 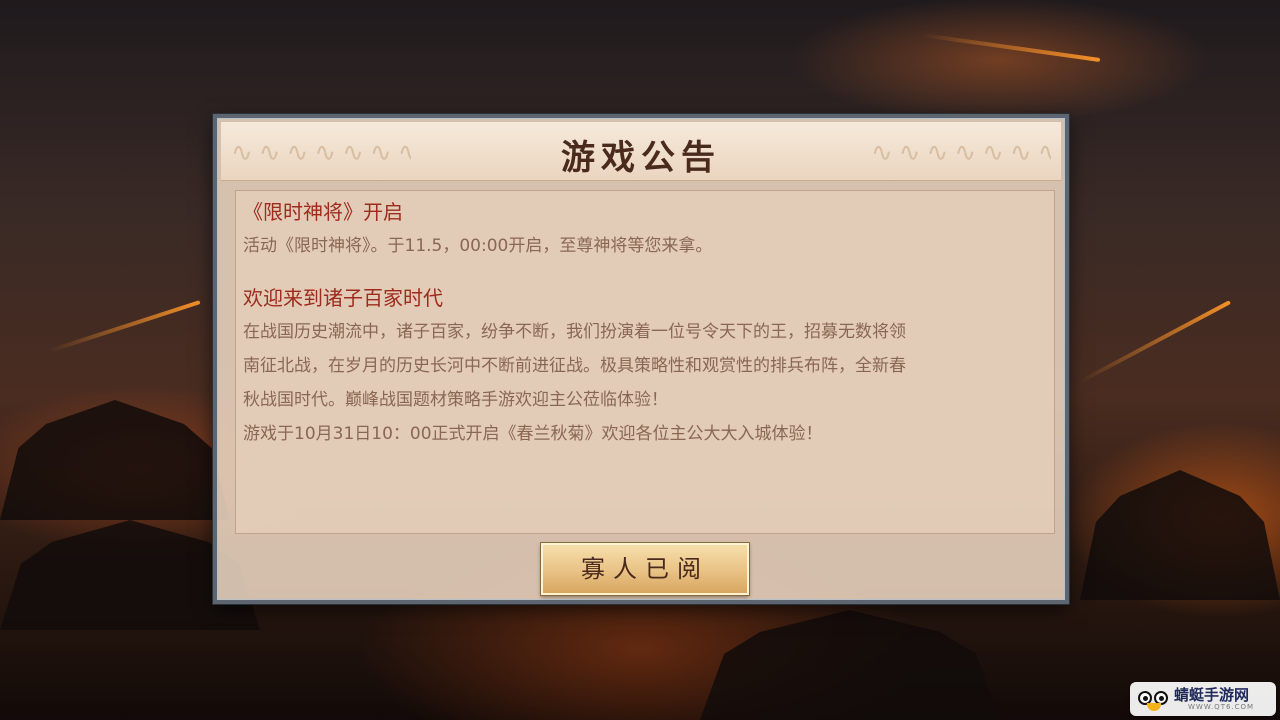 I want to click on body-line: 秋战国时代。巅峰战国题材策略手游欢迎主公莅临体验！, so click(x=455, y=400).